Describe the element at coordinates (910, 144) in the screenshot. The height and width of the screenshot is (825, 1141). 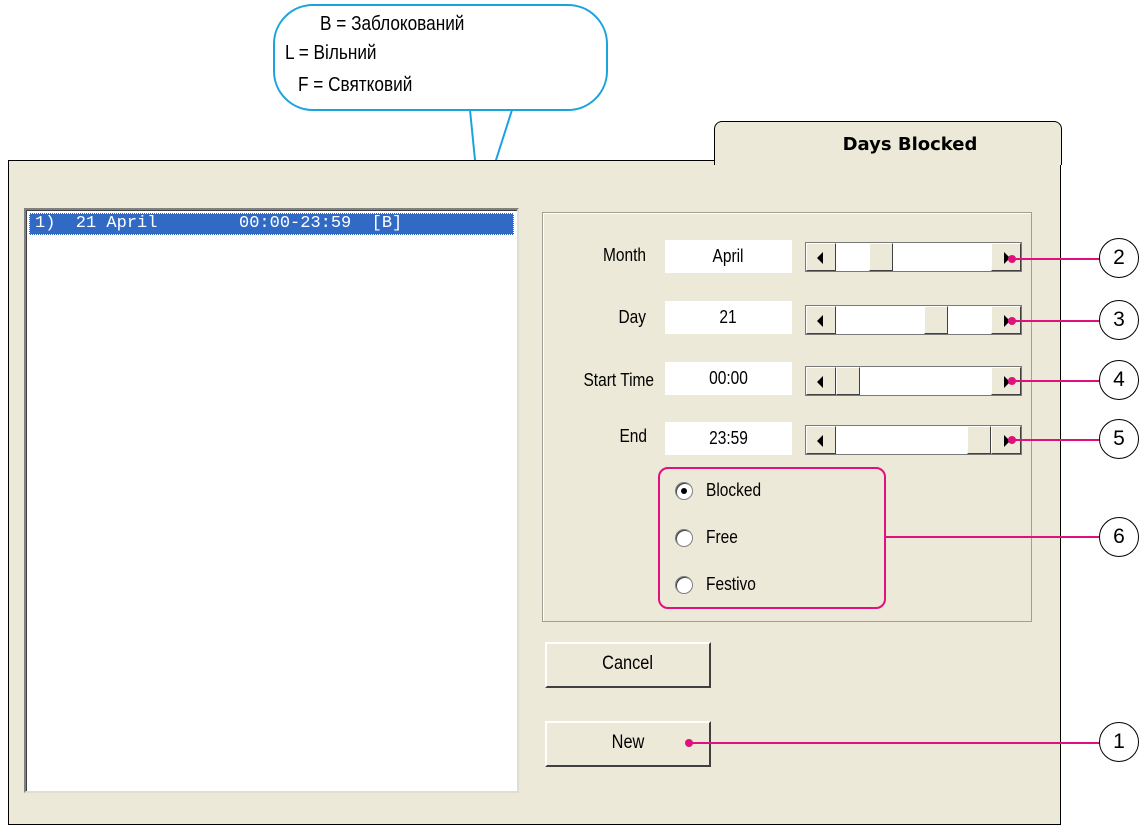
I see `tab-title: Days Blocked` at that location.